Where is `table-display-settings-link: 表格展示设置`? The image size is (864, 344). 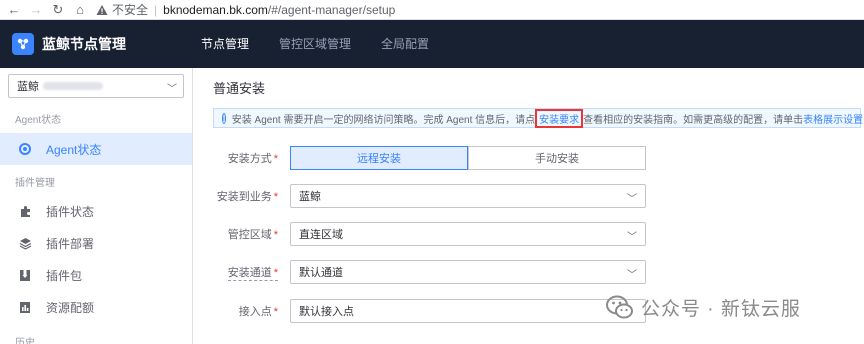
table-display-settings-link: 表格展示设置 is located at coordinates (833, 118).